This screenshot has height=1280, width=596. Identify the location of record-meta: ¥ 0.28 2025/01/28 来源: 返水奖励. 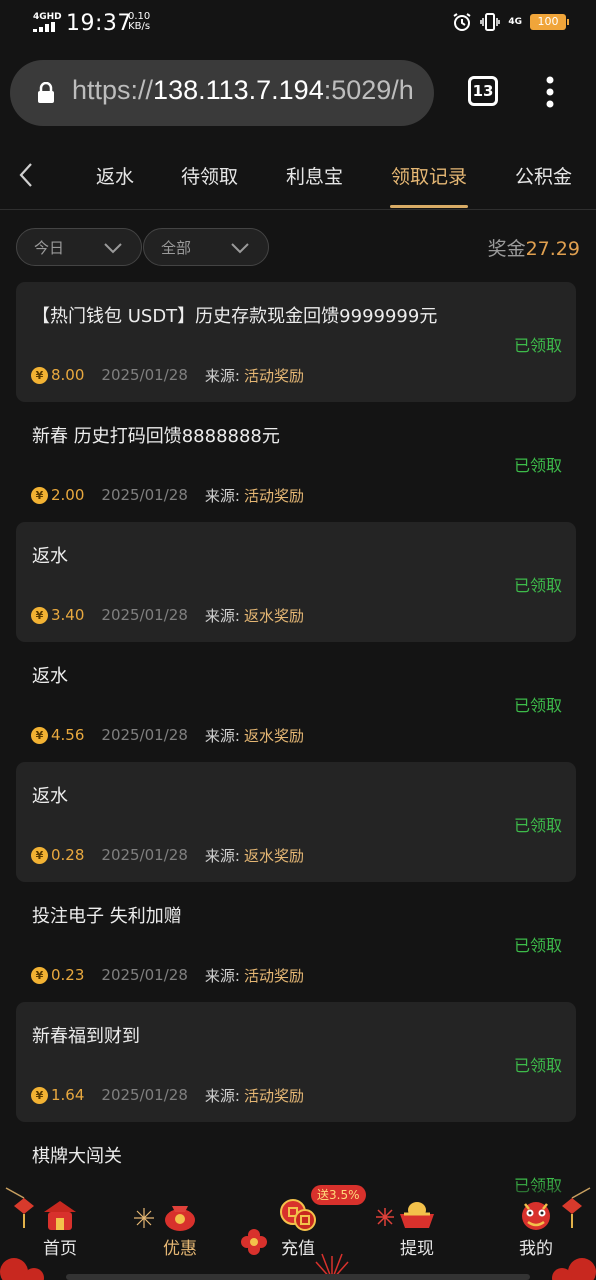
(167, 855).